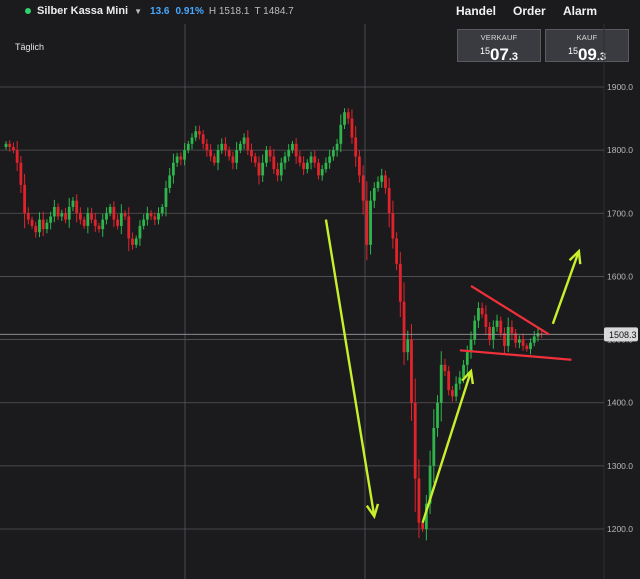  Describe the element at coordinates (620, 87) in the screenshot. I see `y-tick-label: 1900.0` at that location.